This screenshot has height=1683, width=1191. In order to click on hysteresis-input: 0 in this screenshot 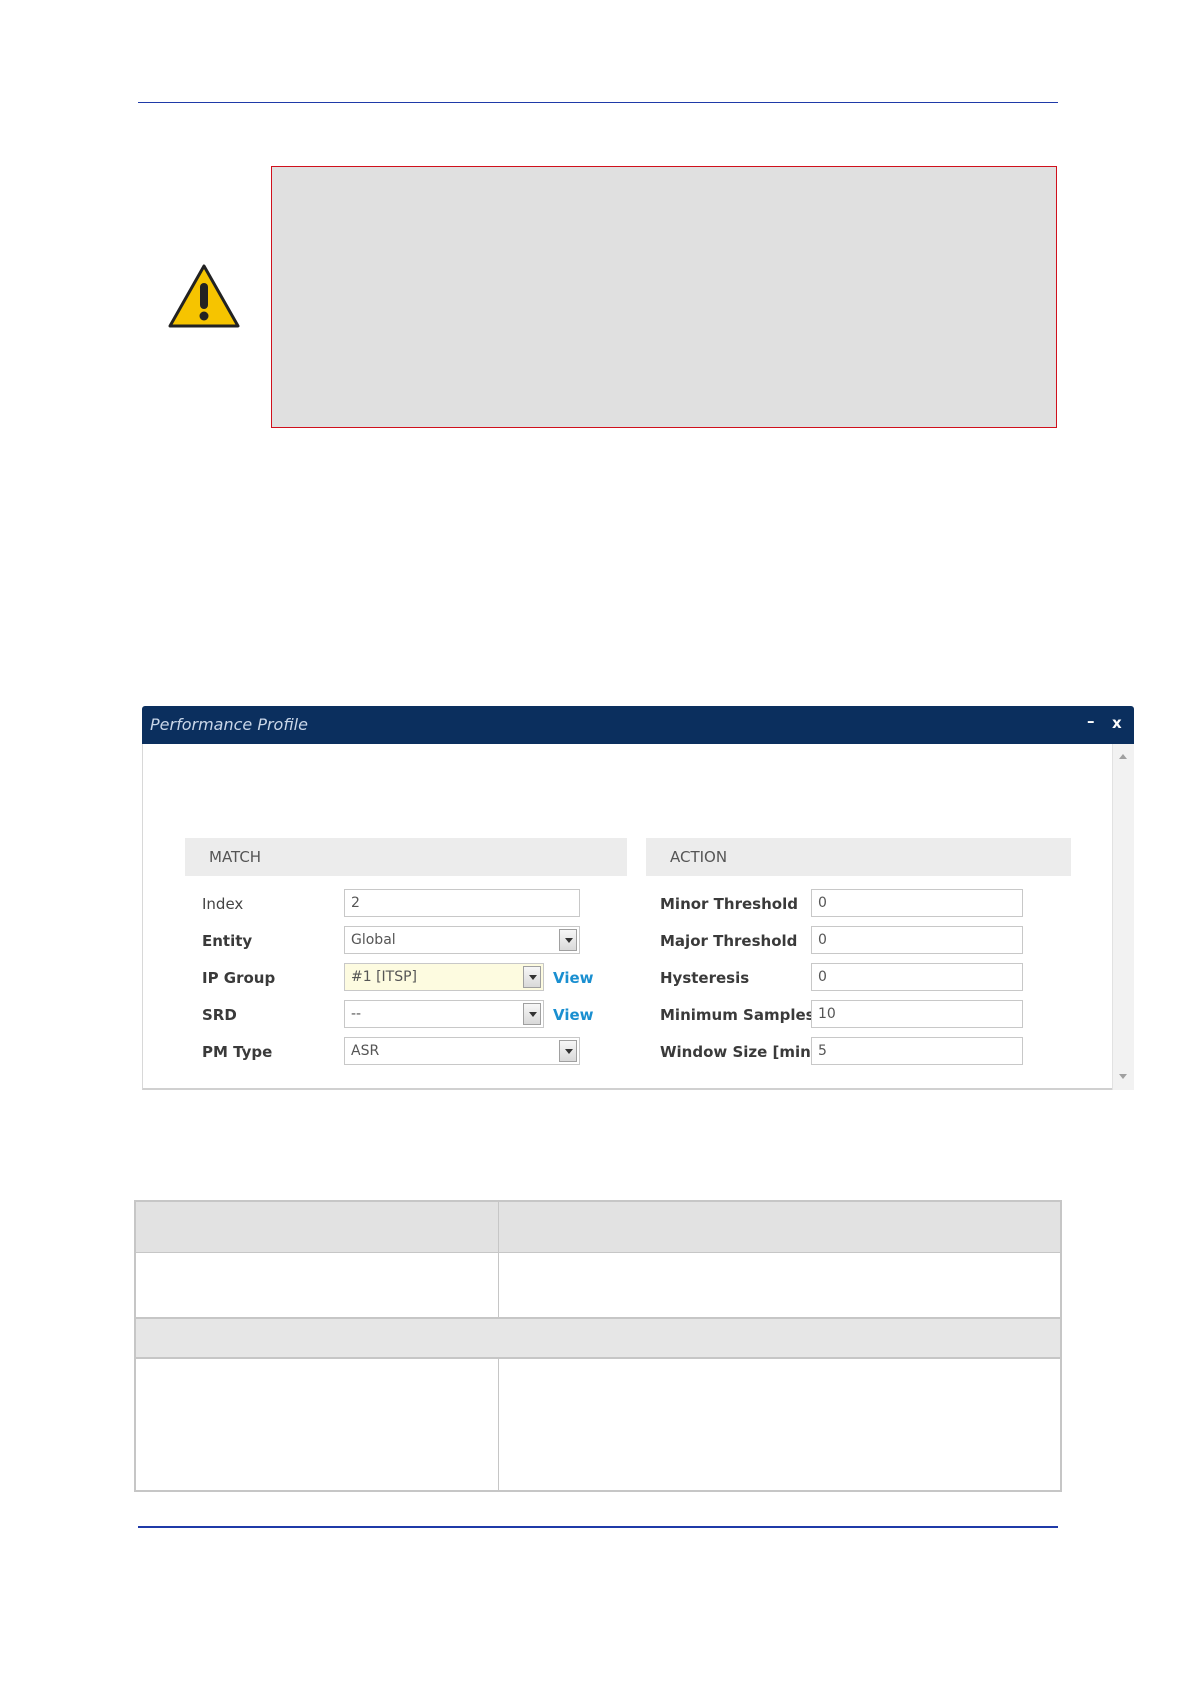, I will do `click(917, 977)`.